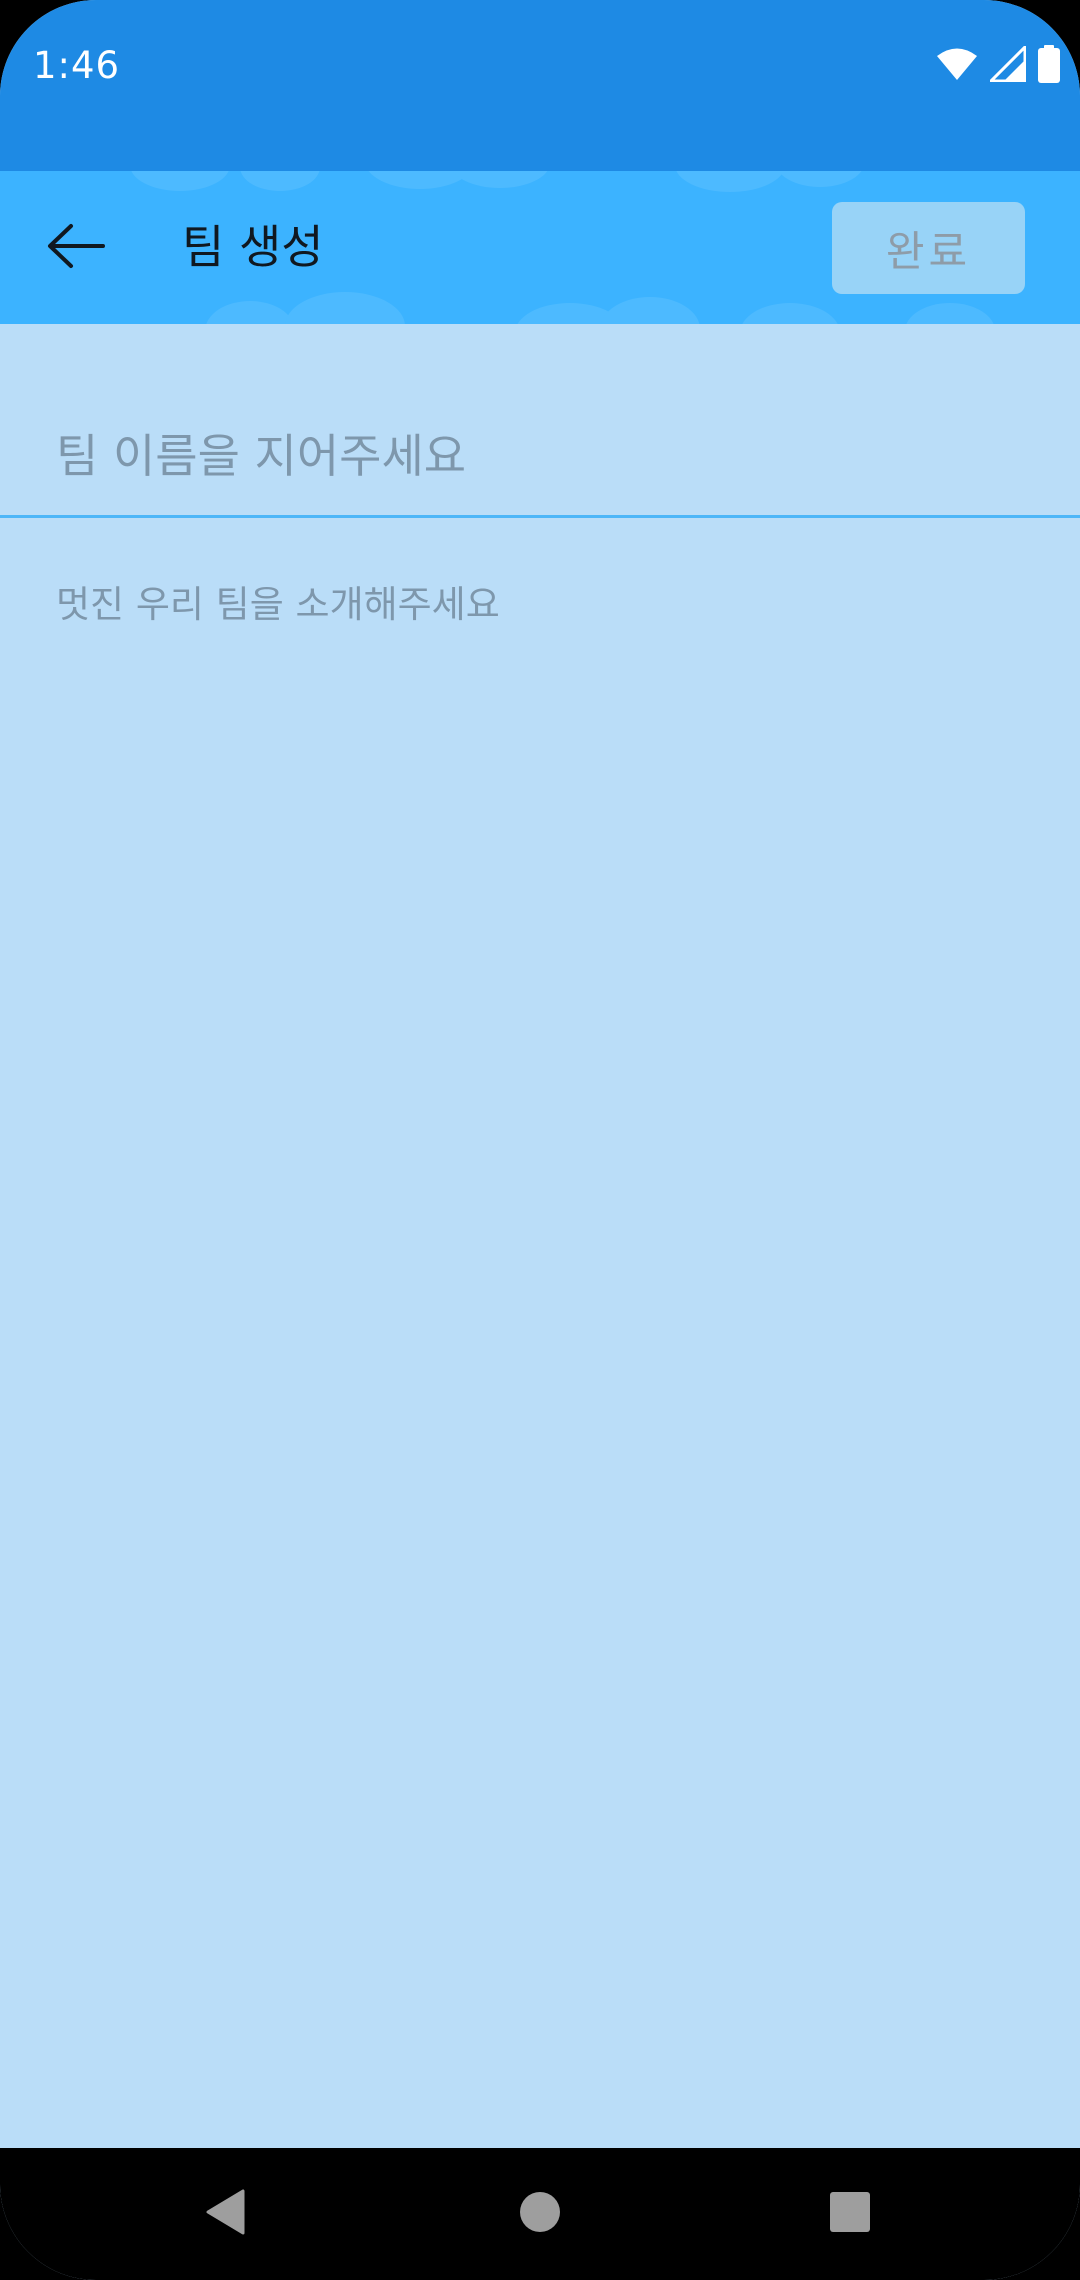 Image resolution: width=1080 pixels, height=2280 pixels. I want to click on arrow-left-icon, so click(76, 248).